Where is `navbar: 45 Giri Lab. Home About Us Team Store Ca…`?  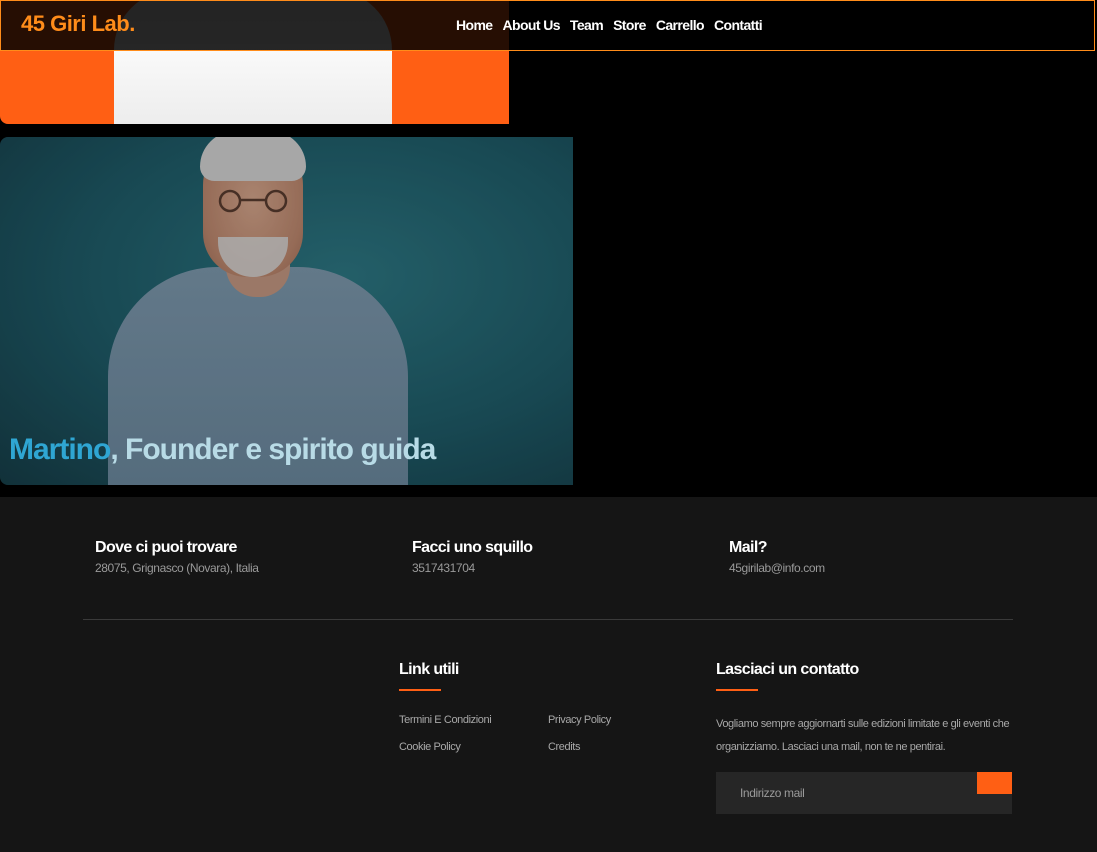 navbar: 45 Giri Lab. Home About Us Team Store Ca… is located at coordinates (547, 25).